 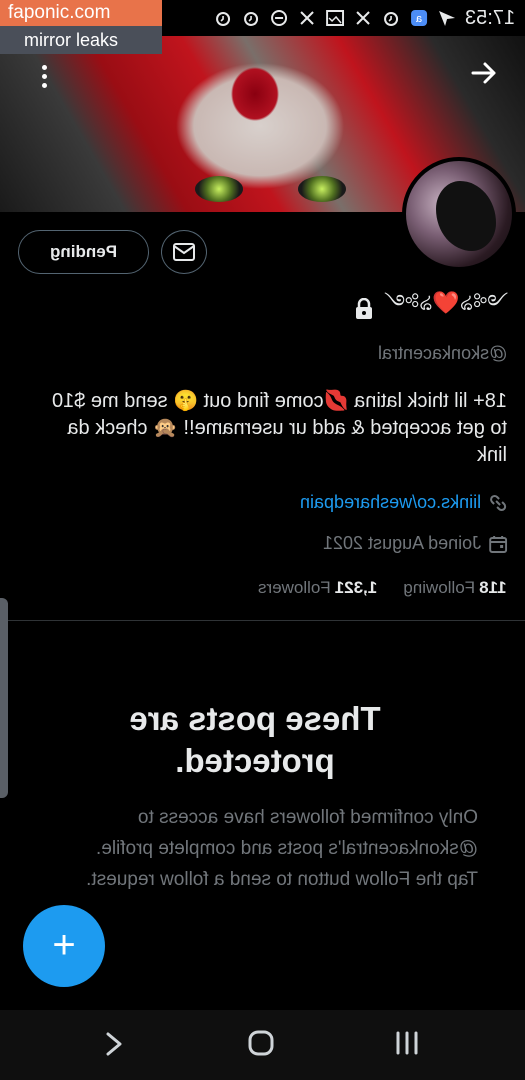 What do you see at coordinates (407, 1043) in the screenshot?
I see `nav-recent-apps-icon` at bounding box center [407, 1043].